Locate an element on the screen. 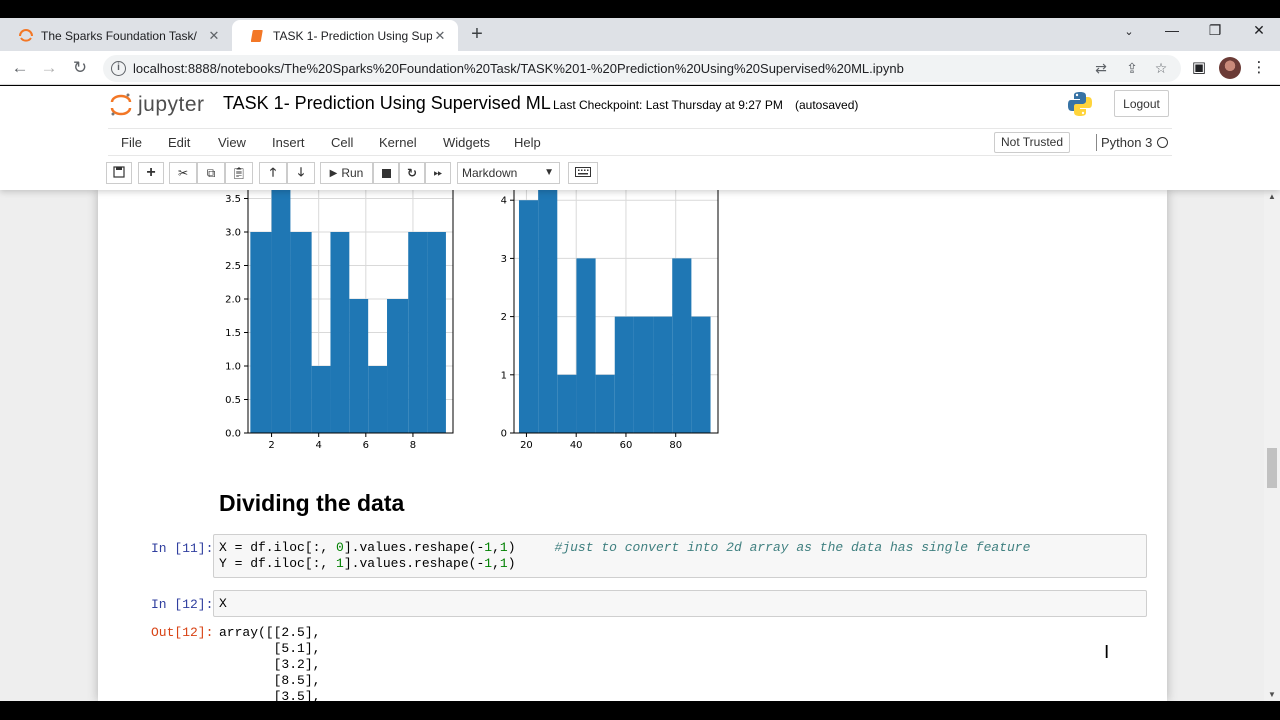  page-scrollbar: ▲ ▼ is located at coordinates (1272, 445).